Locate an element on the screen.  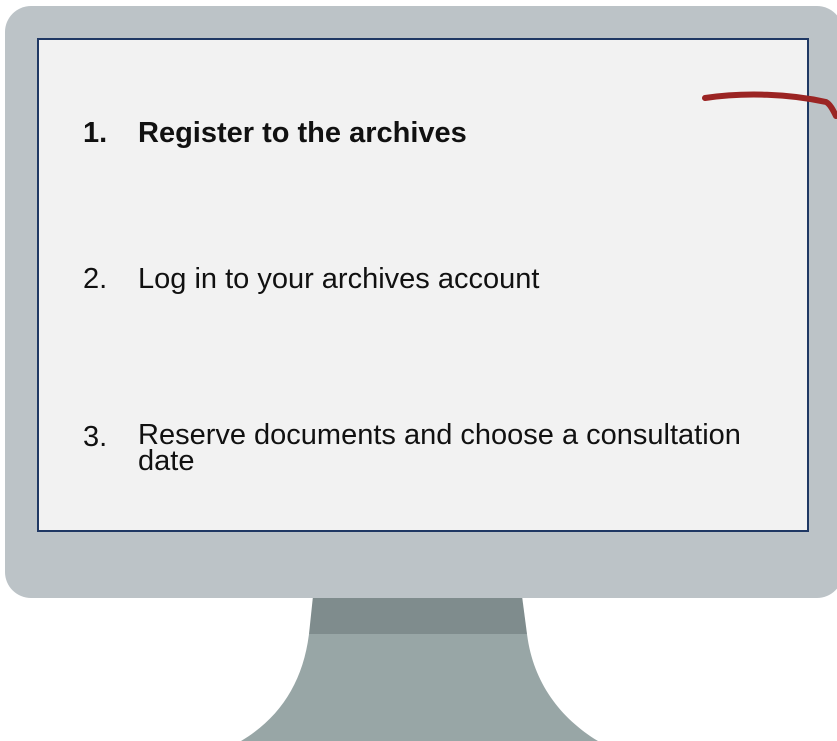
step-number: 2. is located at coordinates (95, 279).